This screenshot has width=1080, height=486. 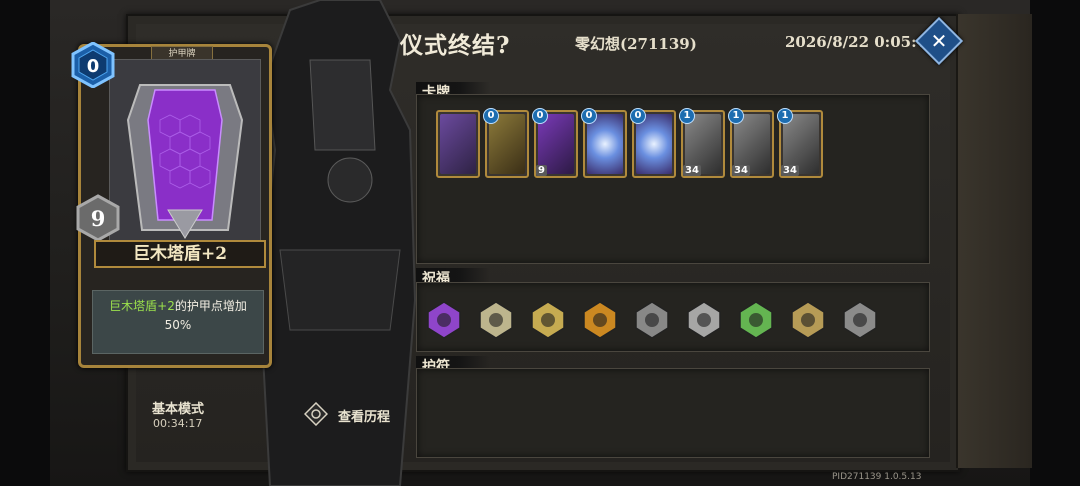 I want to click on history-icon, so click(x=316, y=414).